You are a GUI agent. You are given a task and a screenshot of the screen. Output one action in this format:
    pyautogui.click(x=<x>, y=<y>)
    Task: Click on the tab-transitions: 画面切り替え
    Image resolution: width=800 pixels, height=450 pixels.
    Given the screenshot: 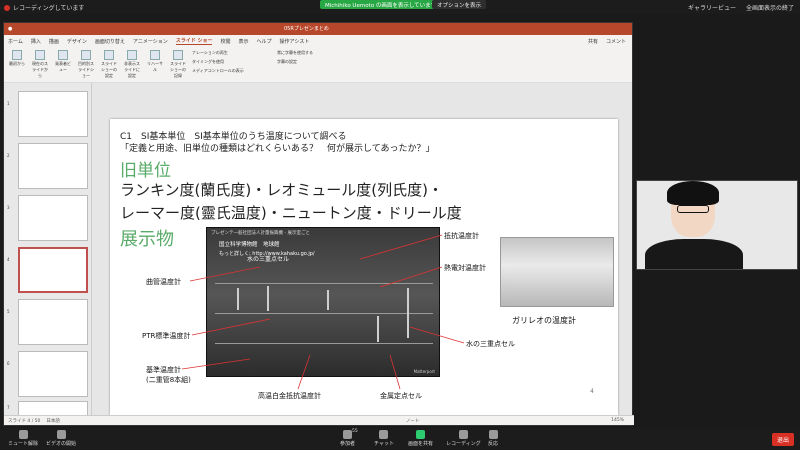 What is the action you would take?
    pyautogui.click(x=110, y=41)
    